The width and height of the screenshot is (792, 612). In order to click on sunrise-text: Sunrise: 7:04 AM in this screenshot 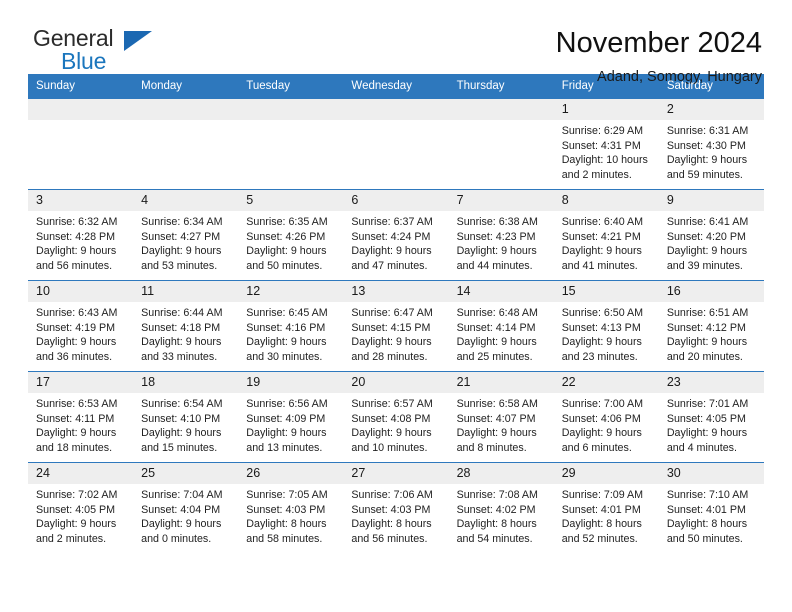, I will do `click(182, 495)`.